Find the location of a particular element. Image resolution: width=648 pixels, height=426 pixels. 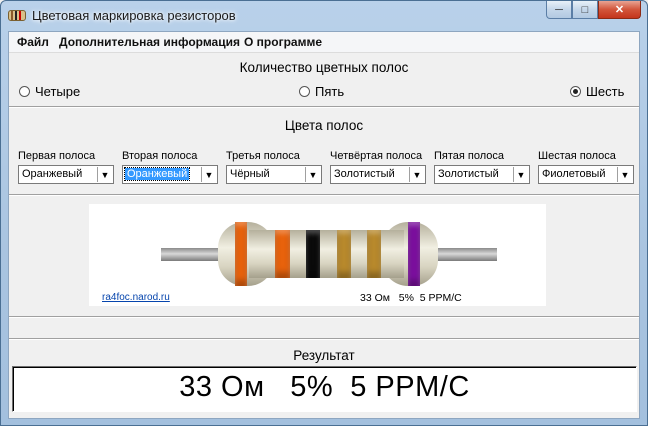

menu-additional-info: Дополнительная информация is located at coordinates (149, 42).